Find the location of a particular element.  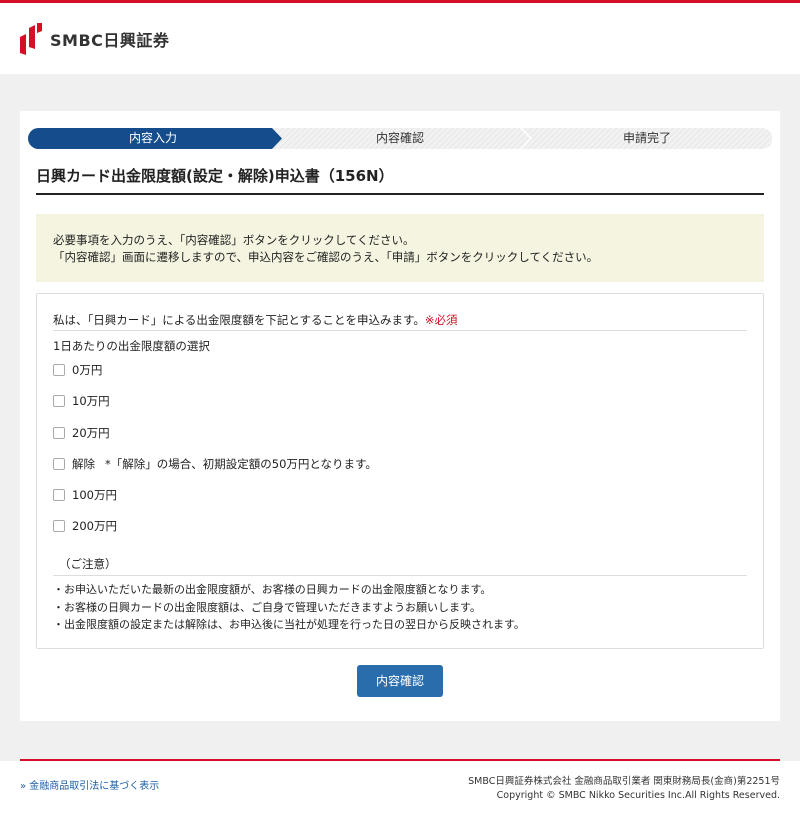

checkbox-10-man-yen is located at coordinates (59, 401).